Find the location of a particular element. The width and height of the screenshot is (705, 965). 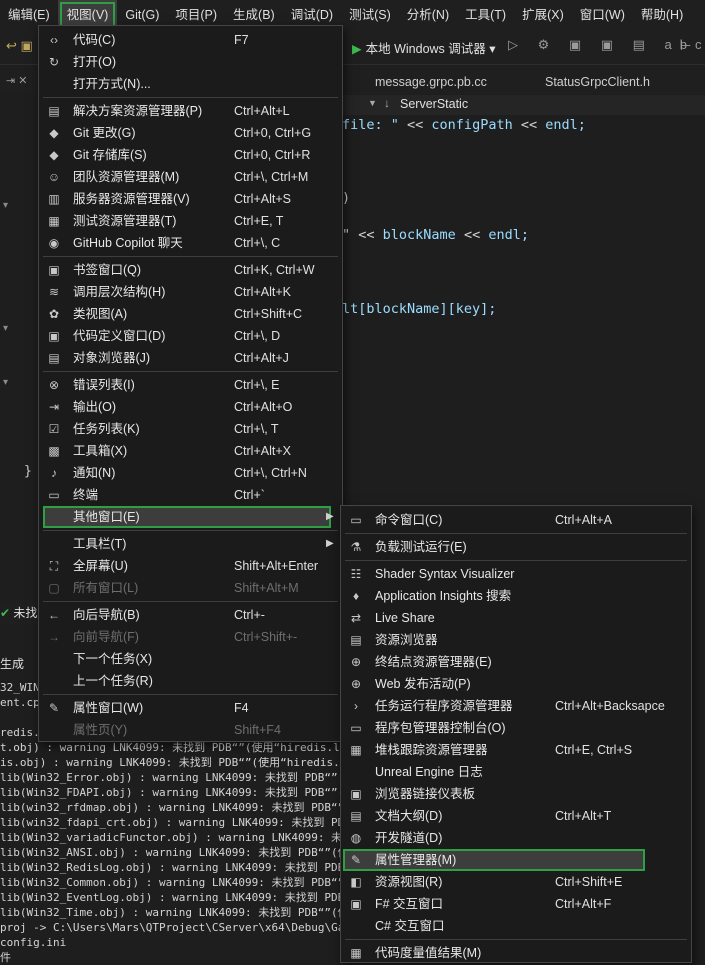

pin-icon: ⇥ ✕ is located at coordinates (17, 80).